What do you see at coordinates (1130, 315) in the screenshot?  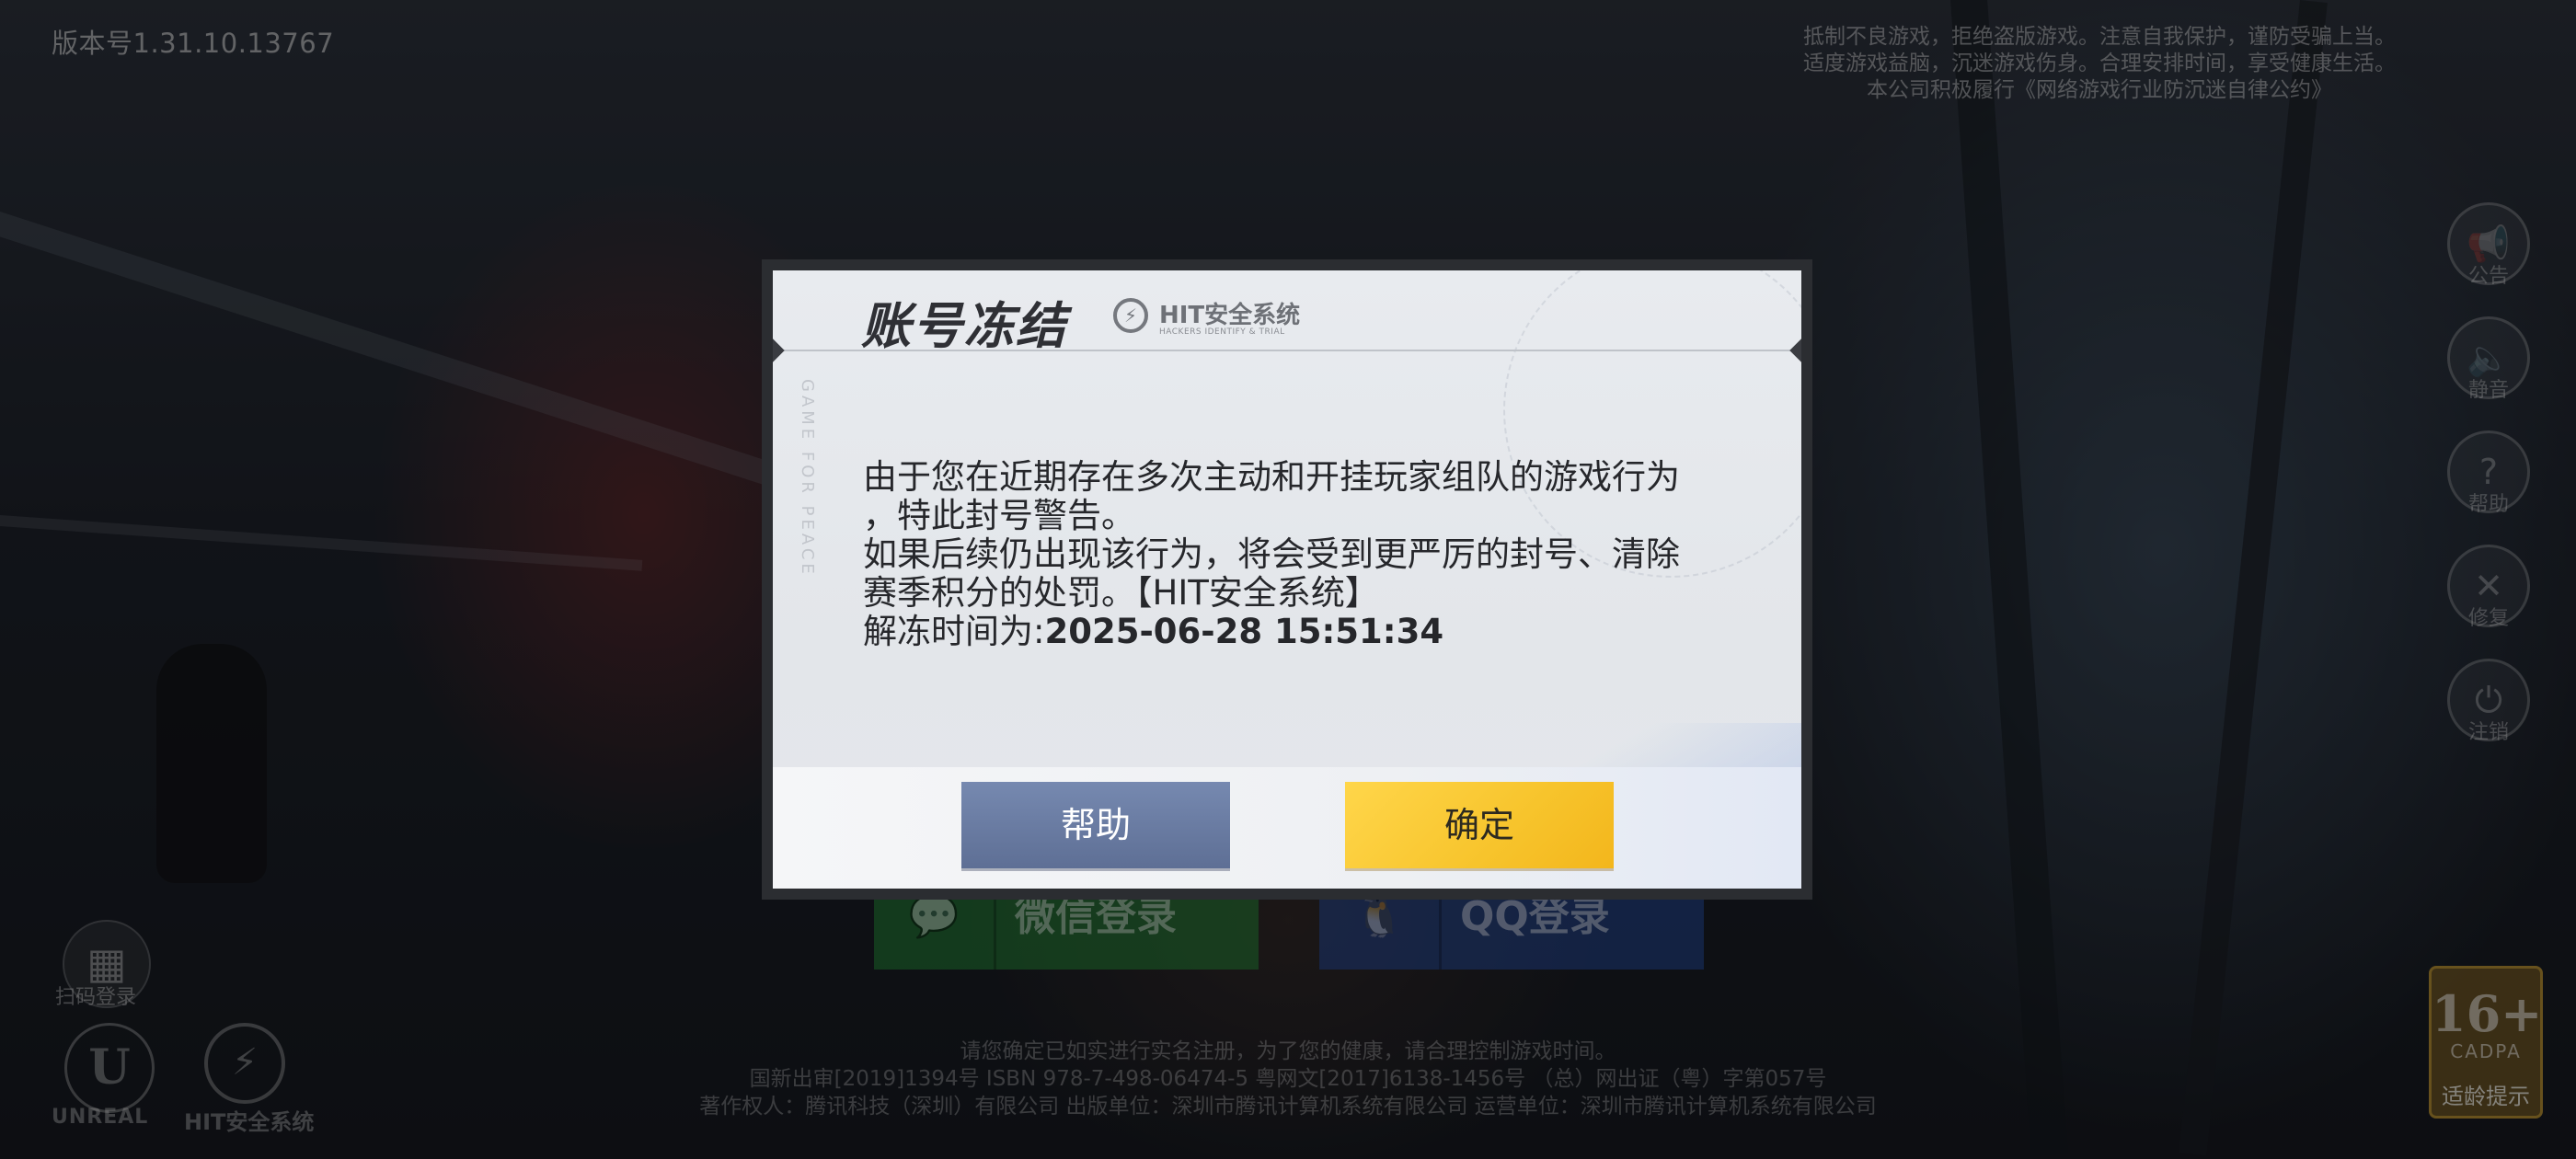 I see `lightning-shield-icon: ⚡` at bounding box center [1130, 315].